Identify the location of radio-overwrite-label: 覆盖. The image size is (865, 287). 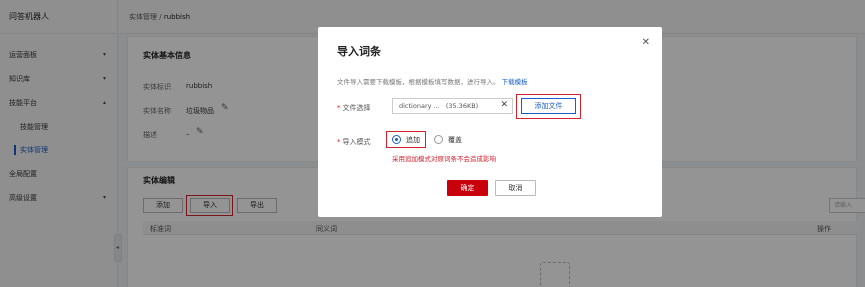
(455, 140).